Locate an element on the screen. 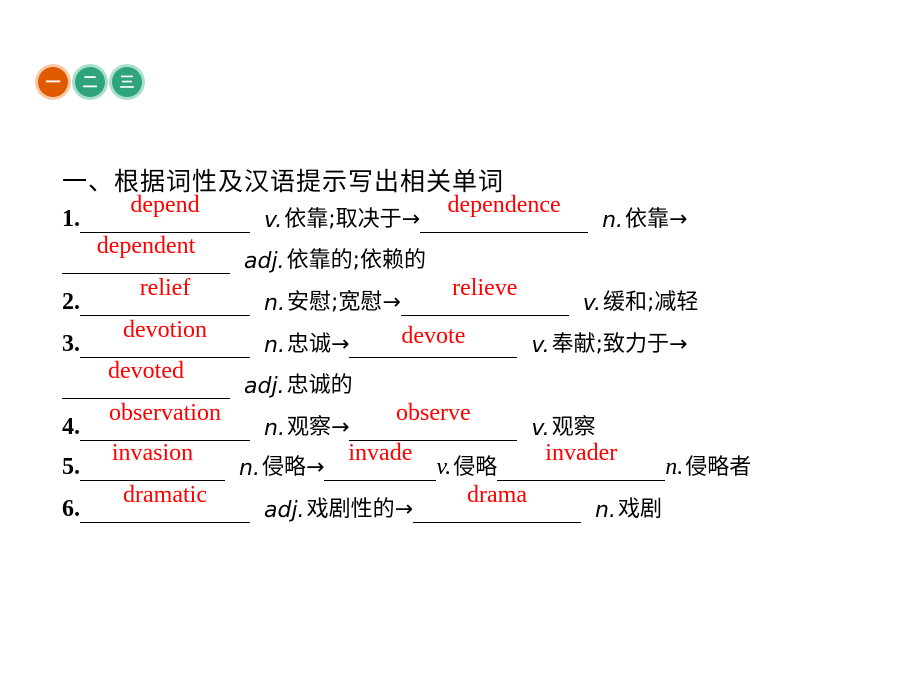 This screenshot has height=690, width=920. item-3-line-1: 3. devotion n. 忠诚→ devote v. 奉献;致力于→ is located at coordinates (375, 337).